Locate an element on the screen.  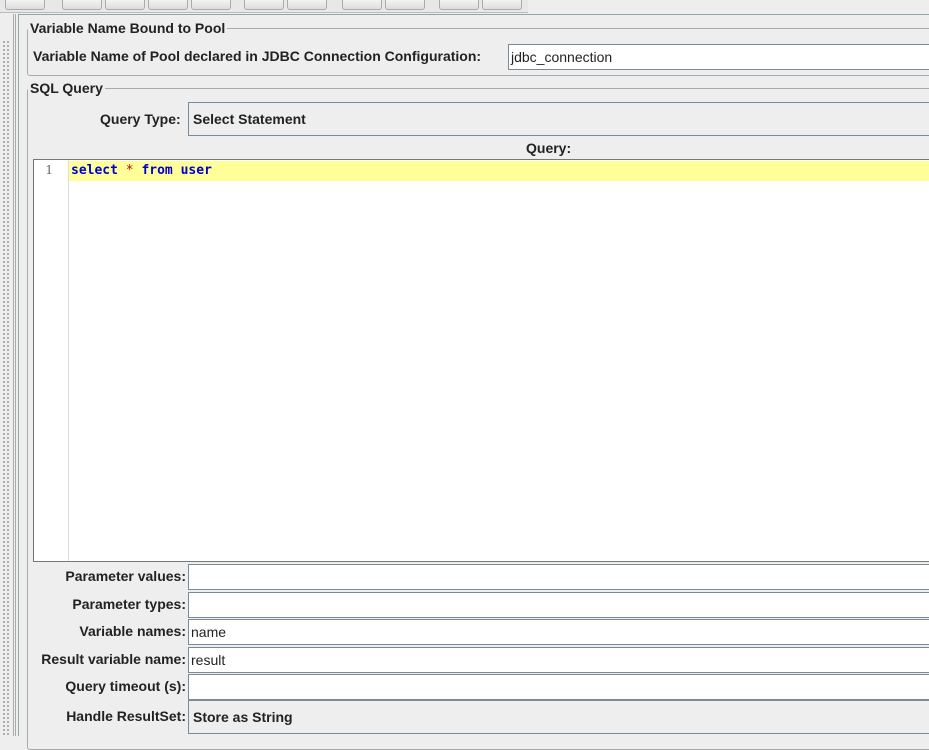
query-timeout-input is located at coordinates (558, 687).